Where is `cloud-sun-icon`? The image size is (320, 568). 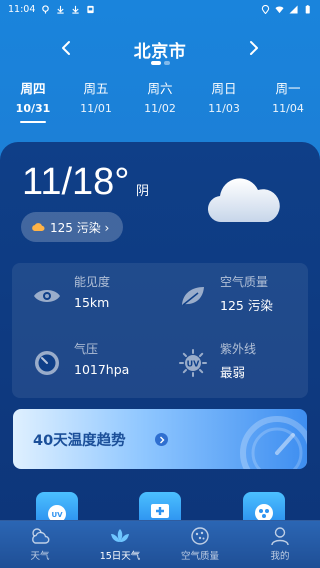 cloud-sun-icon is located at coordinates (40, 536).